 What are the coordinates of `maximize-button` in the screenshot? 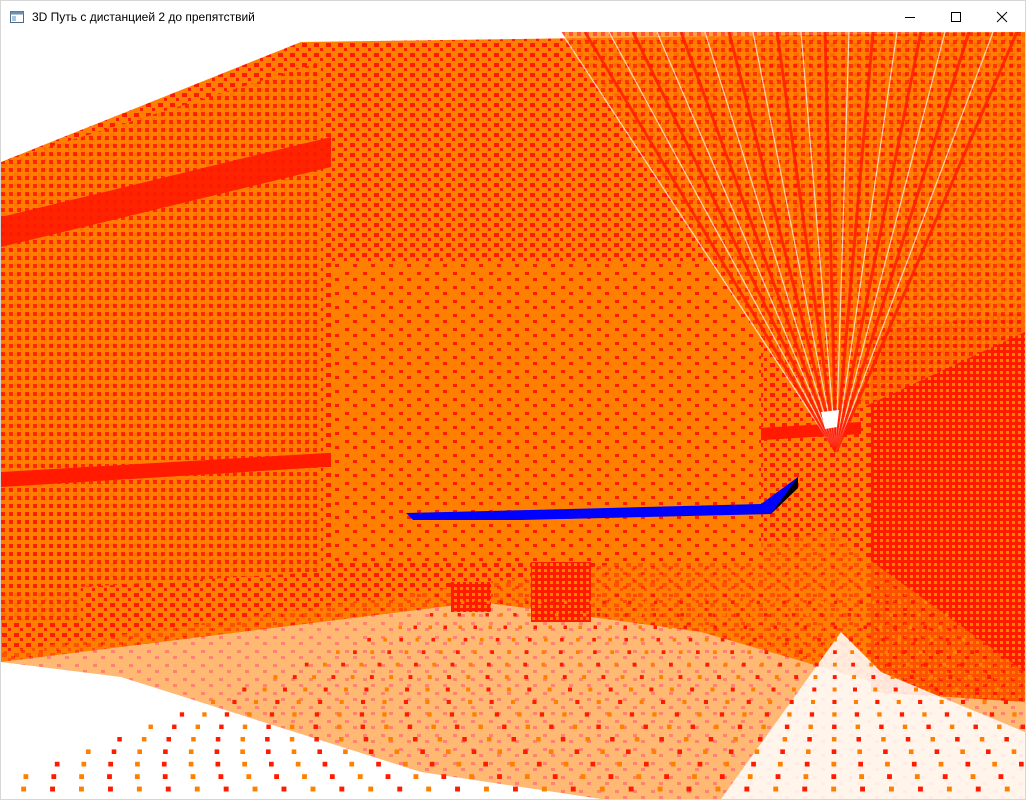 It's located at (956, 16).